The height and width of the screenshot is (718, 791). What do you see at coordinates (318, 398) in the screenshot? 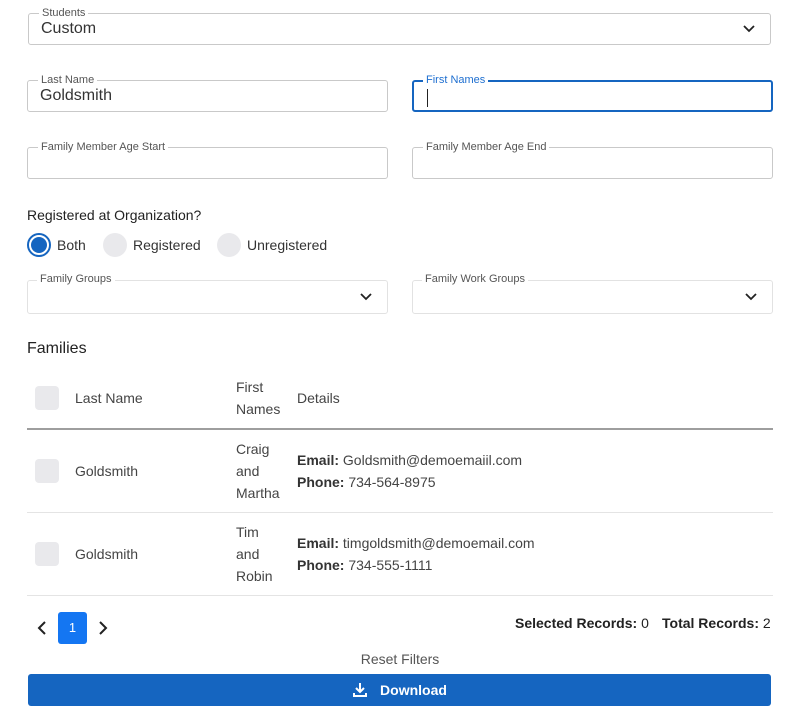
I see `column-details: Details` at bounding box center [318, 398].